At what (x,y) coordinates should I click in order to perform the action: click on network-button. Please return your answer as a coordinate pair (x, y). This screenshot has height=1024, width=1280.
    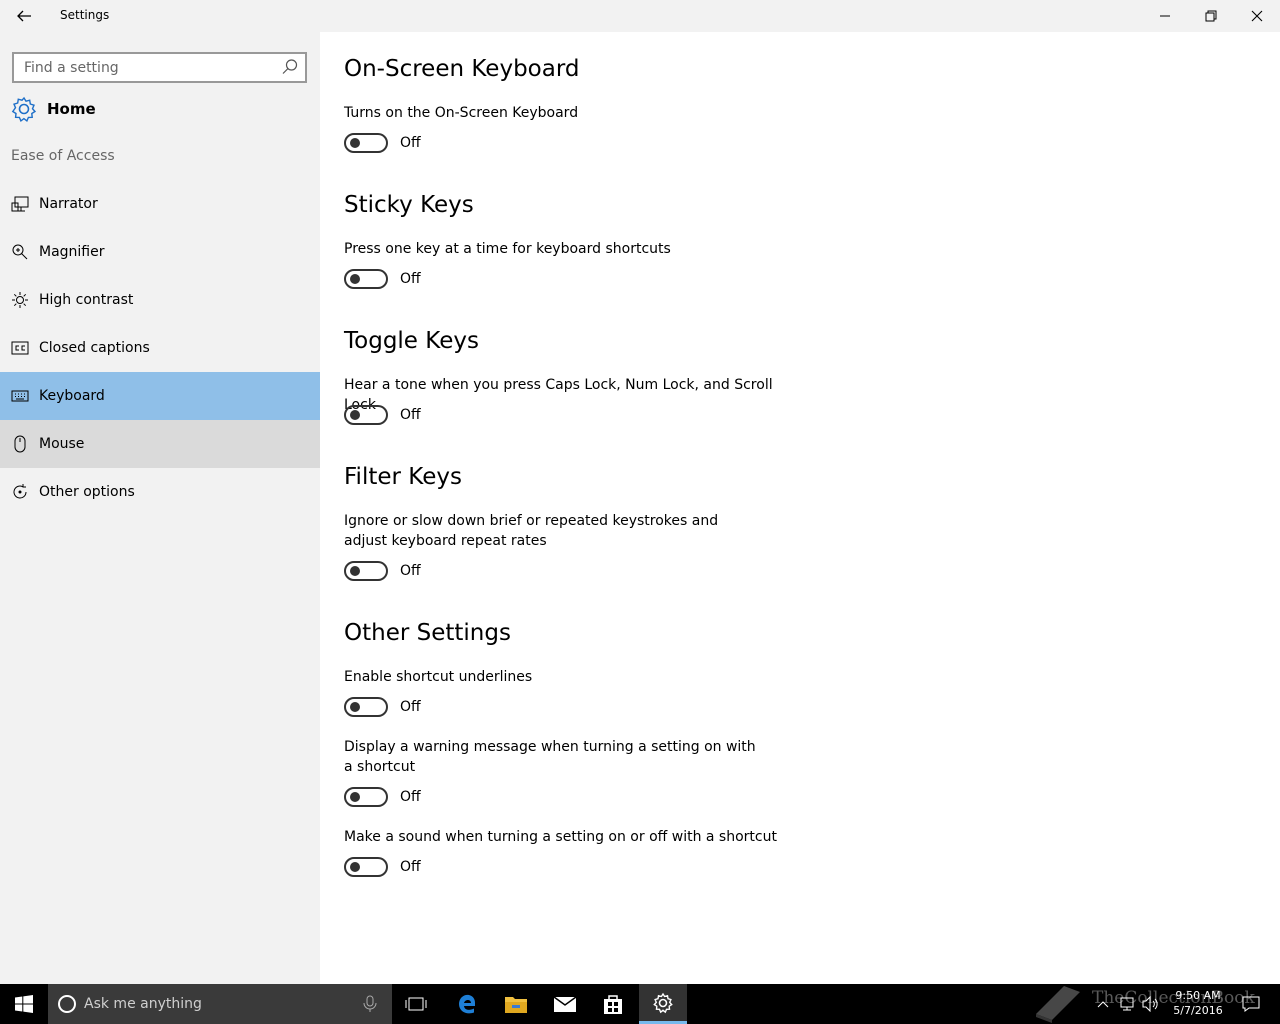
    Looking at the image, I should click on (1127, 1004).